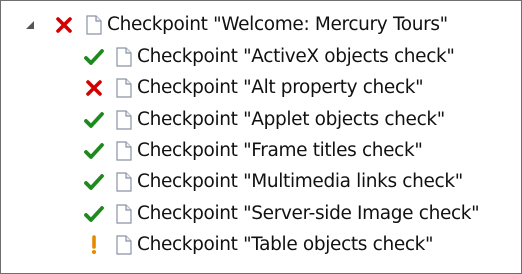  Describe the element at coordinates (296, 56) in the screenshot. I see `tree-node-label: Checkpoint "ActiveX objects check"` at that location.